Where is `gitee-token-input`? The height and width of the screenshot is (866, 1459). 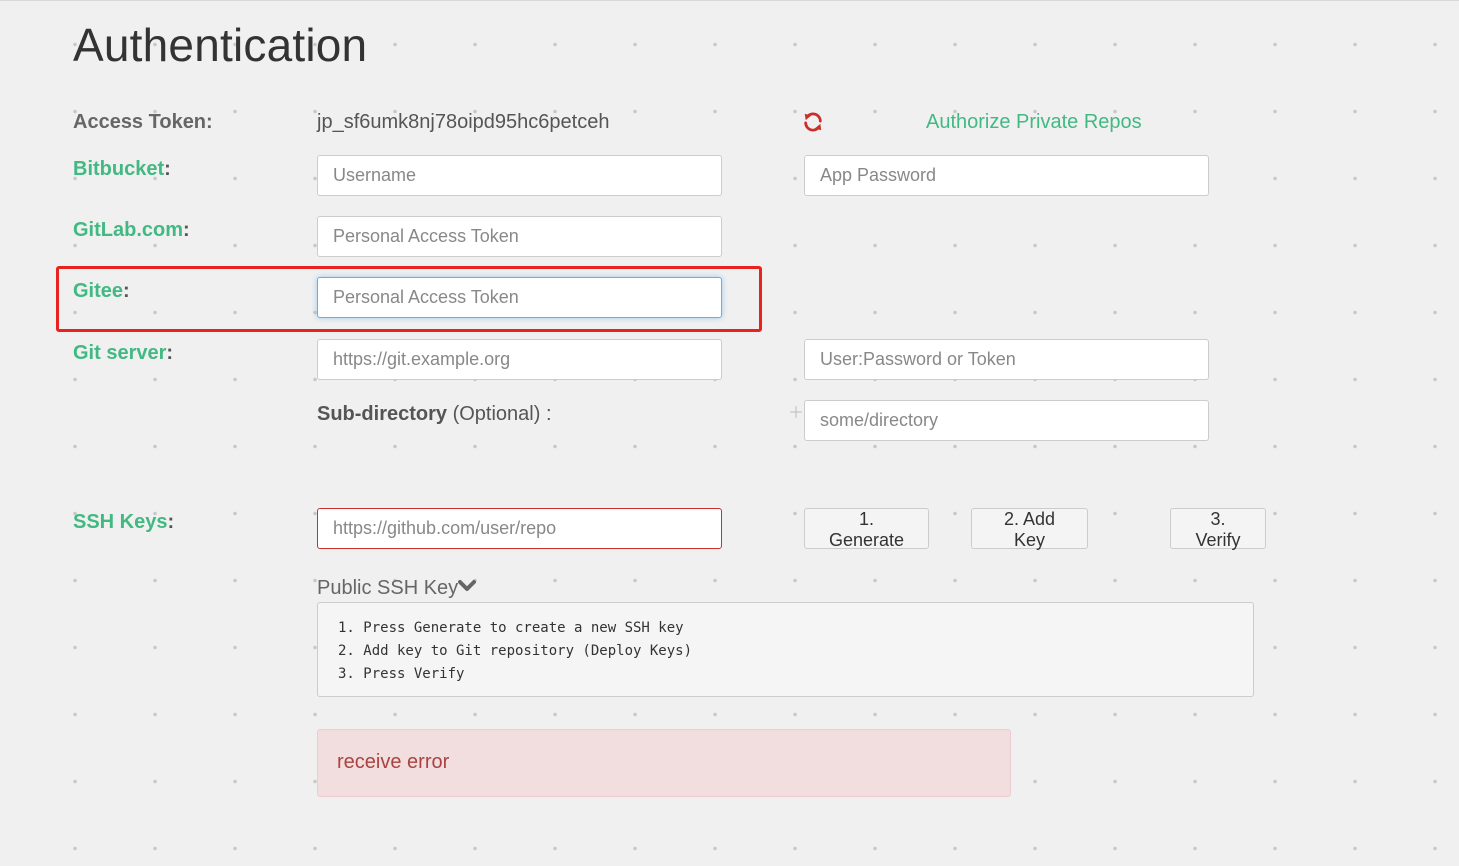
gitee-token-input is located at coordinates (519, 297).